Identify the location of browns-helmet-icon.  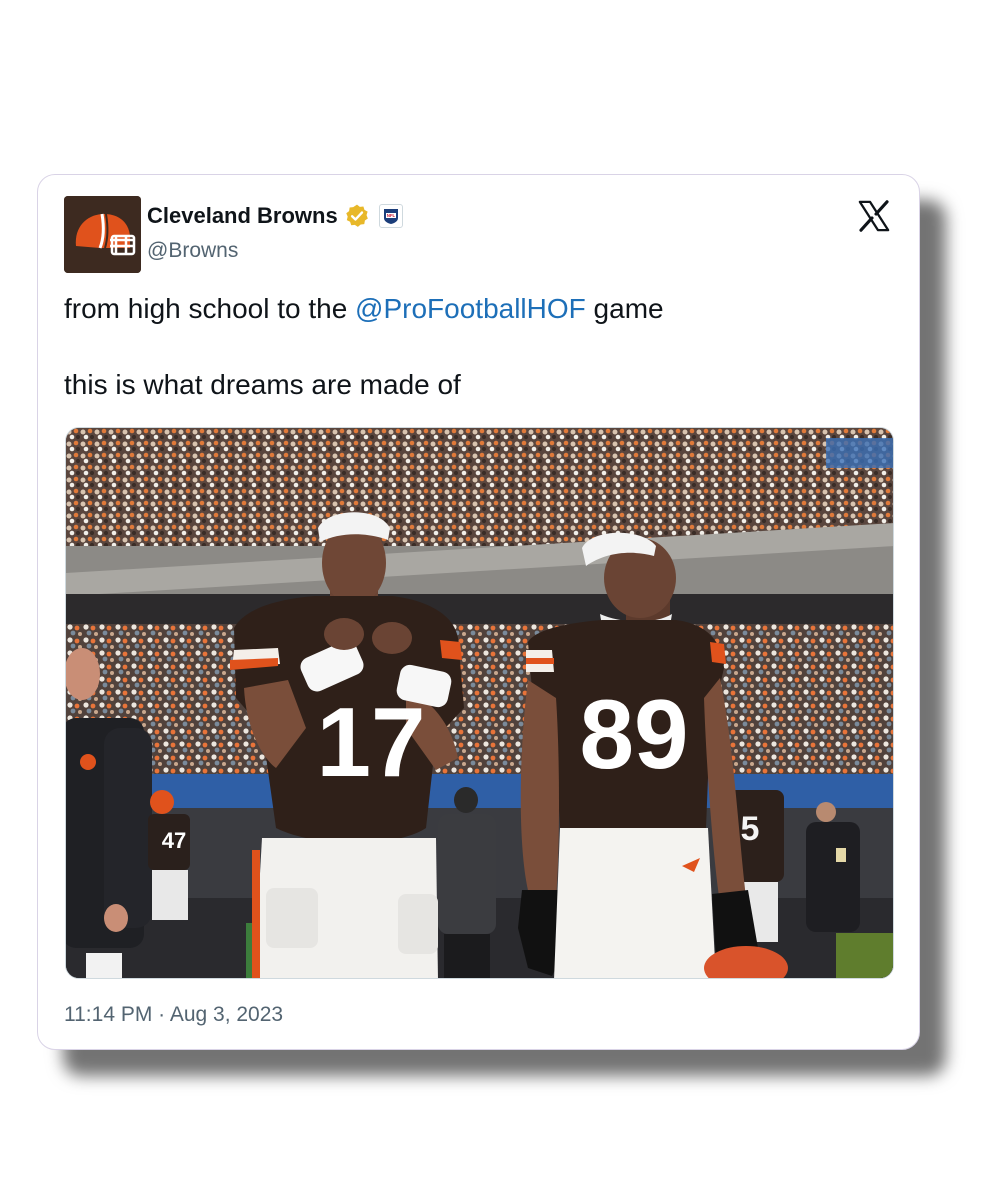
(102, 234).